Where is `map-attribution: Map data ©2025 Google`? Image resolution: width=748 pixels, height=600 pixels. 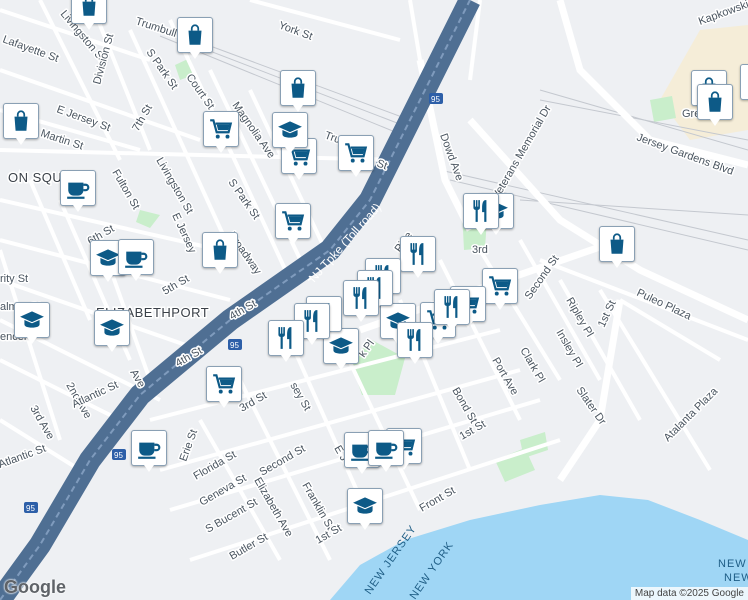
map-attribution: Map data ©2025 Google is located at coordinates (689, 593).